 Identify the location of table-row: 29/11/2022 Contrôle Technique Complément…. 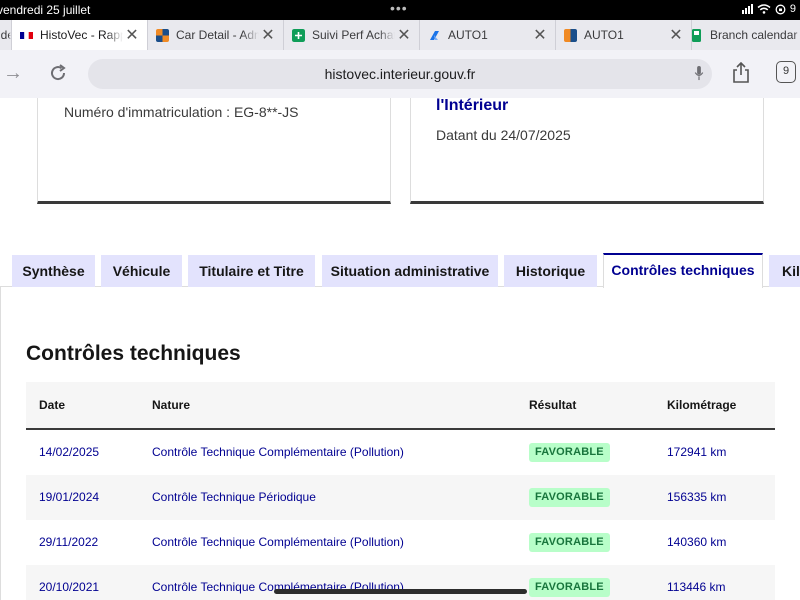
(400, 542).